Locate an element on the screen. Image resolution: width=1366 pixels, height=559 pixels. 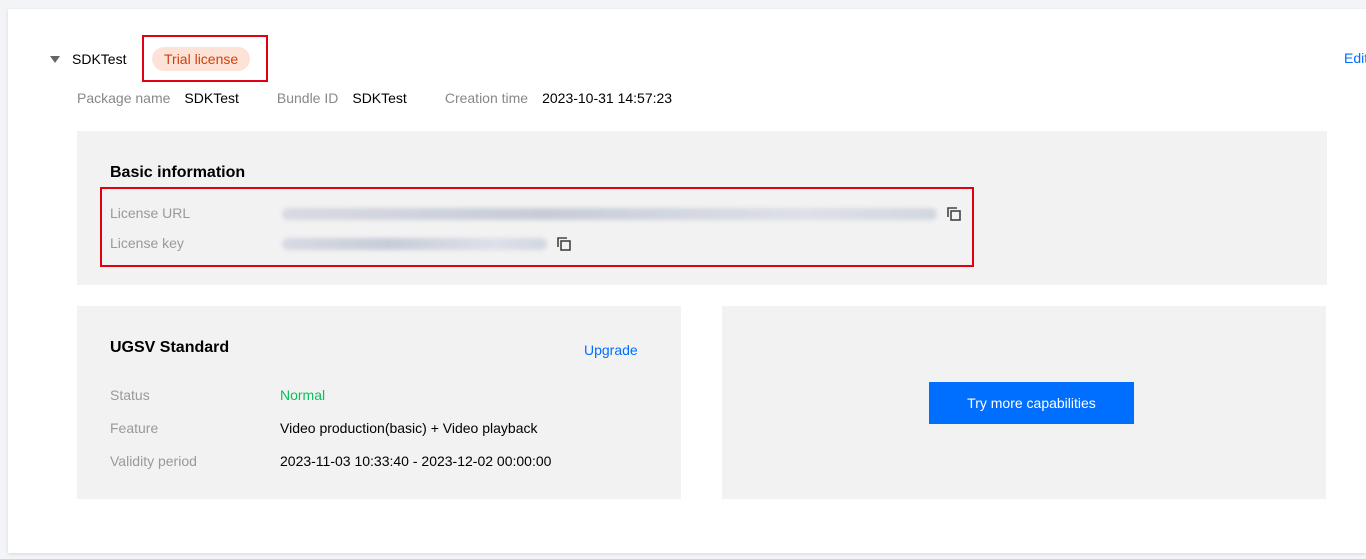
creation-time-label: Creation time is located at coordinates (486, 98).